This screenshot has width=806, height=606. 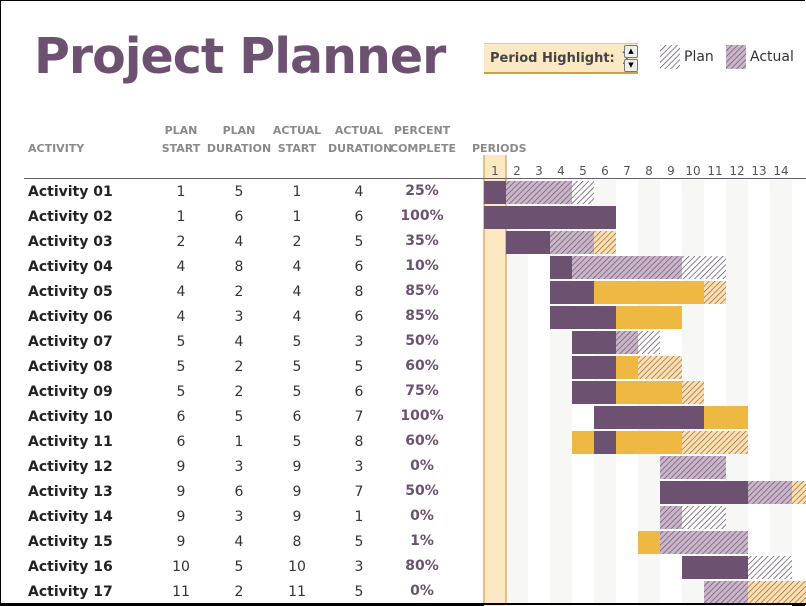 What do you see at coordinates (359, 492) in the screenshot?
I see `actual-duration: 7` at bounding box center [359, 492].